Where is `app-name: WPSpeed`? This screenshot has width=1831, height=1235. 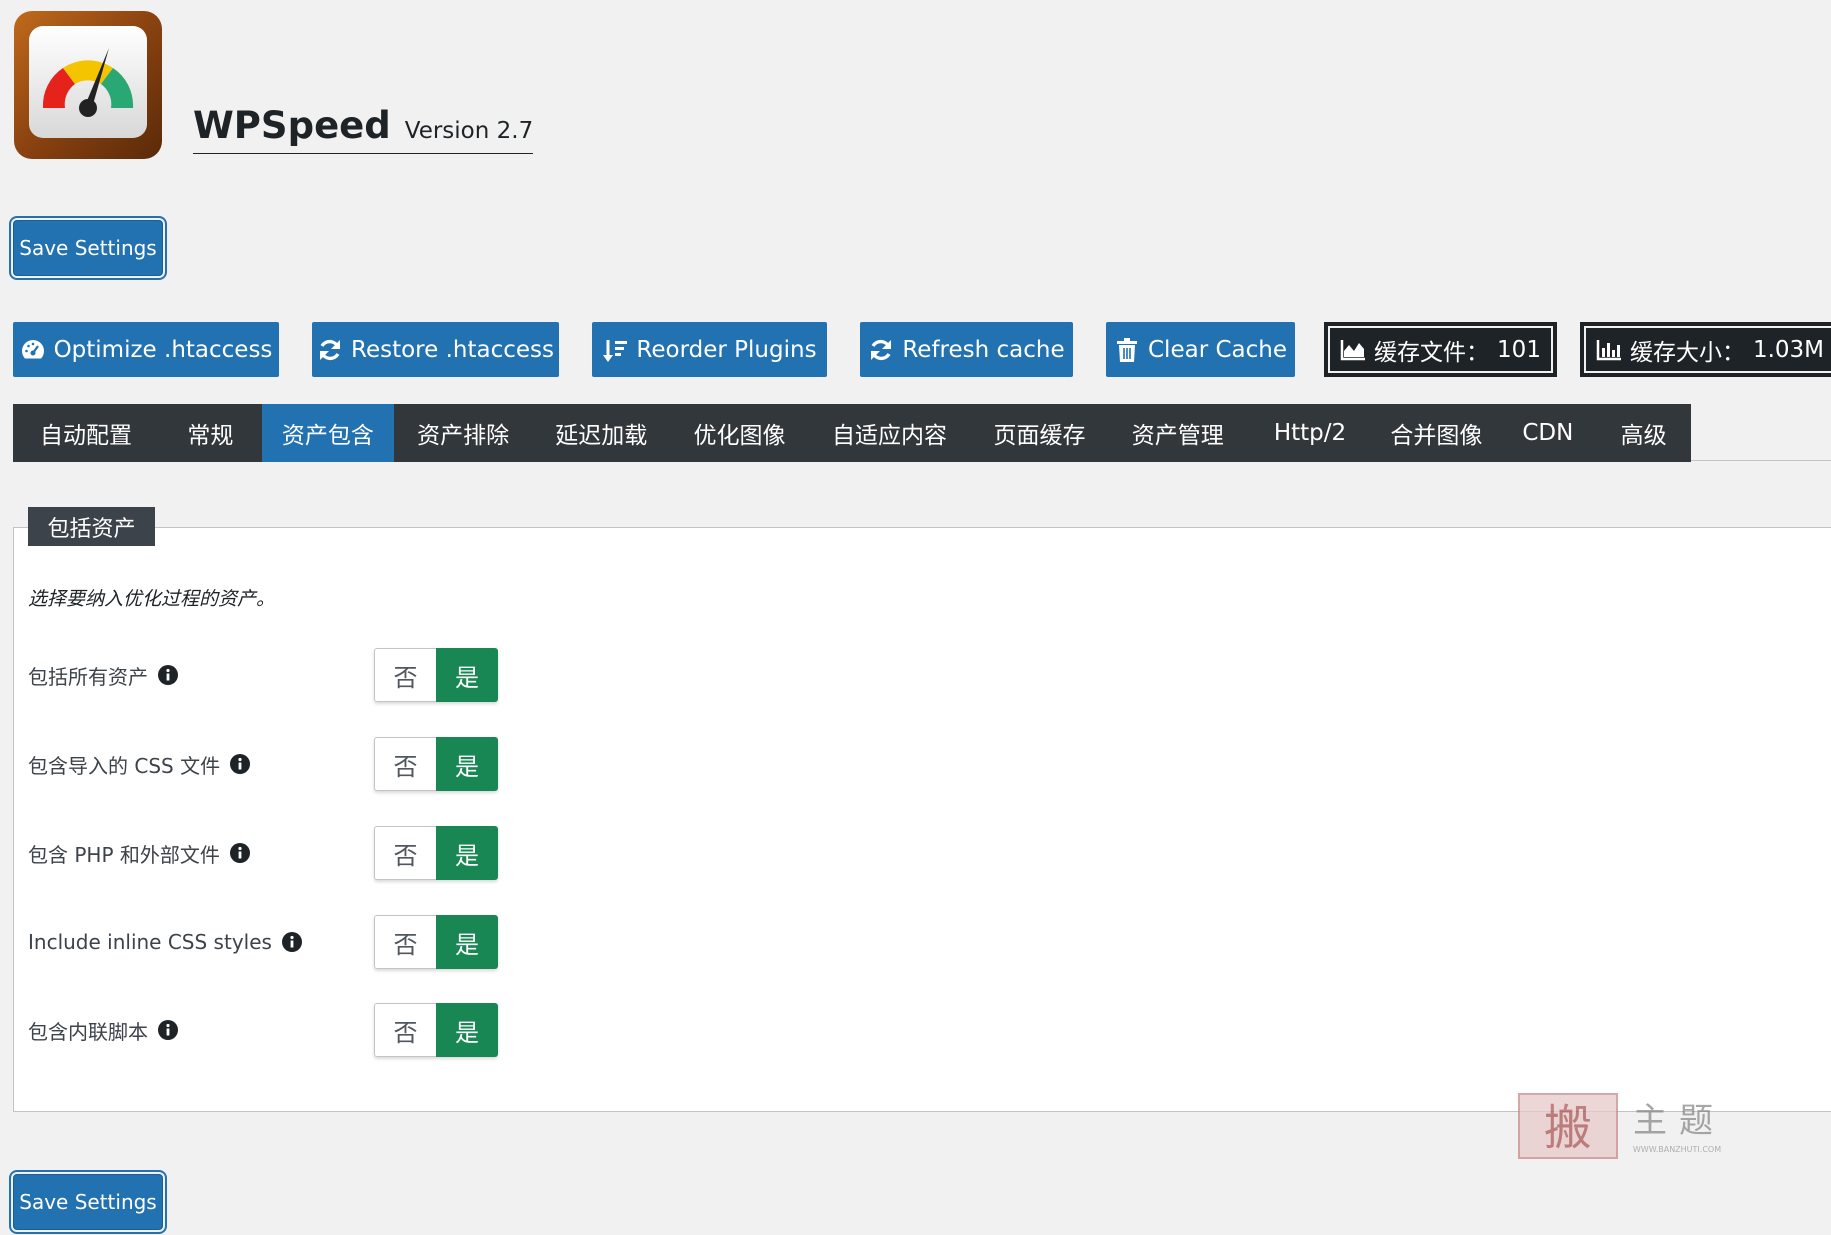 app-name: WPSpeed is located at coordinates (292, 125).